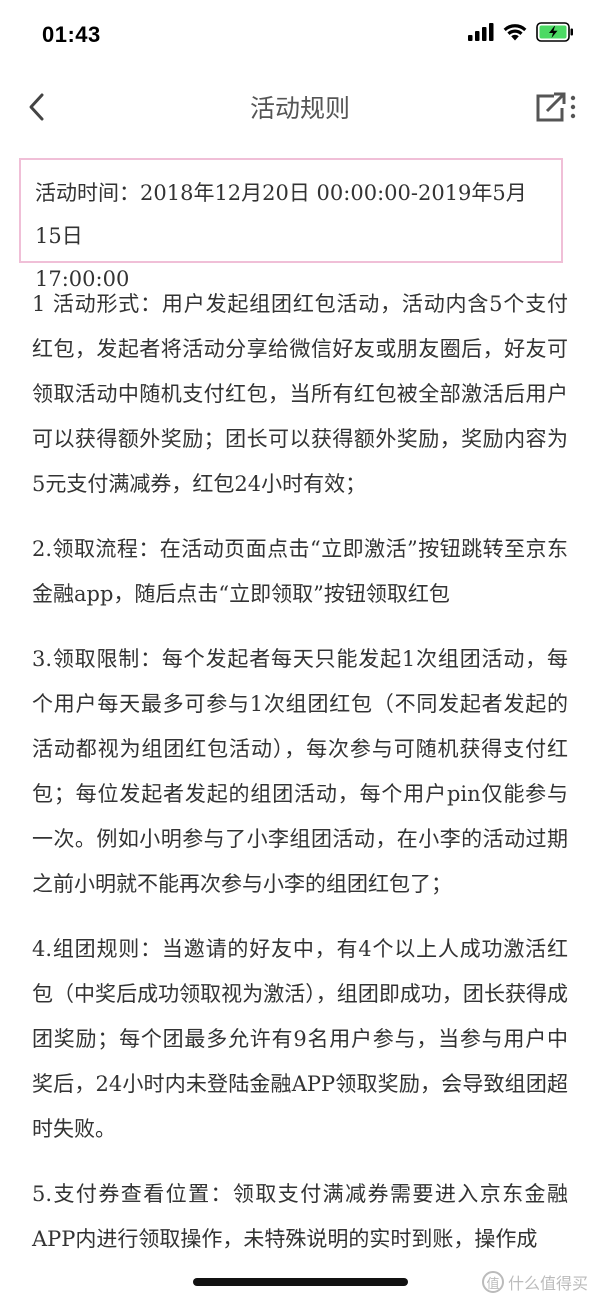 The height and width of the screenshot is (1299, 600). I want to click on zhi-icon: 值, so click(492, 1282).